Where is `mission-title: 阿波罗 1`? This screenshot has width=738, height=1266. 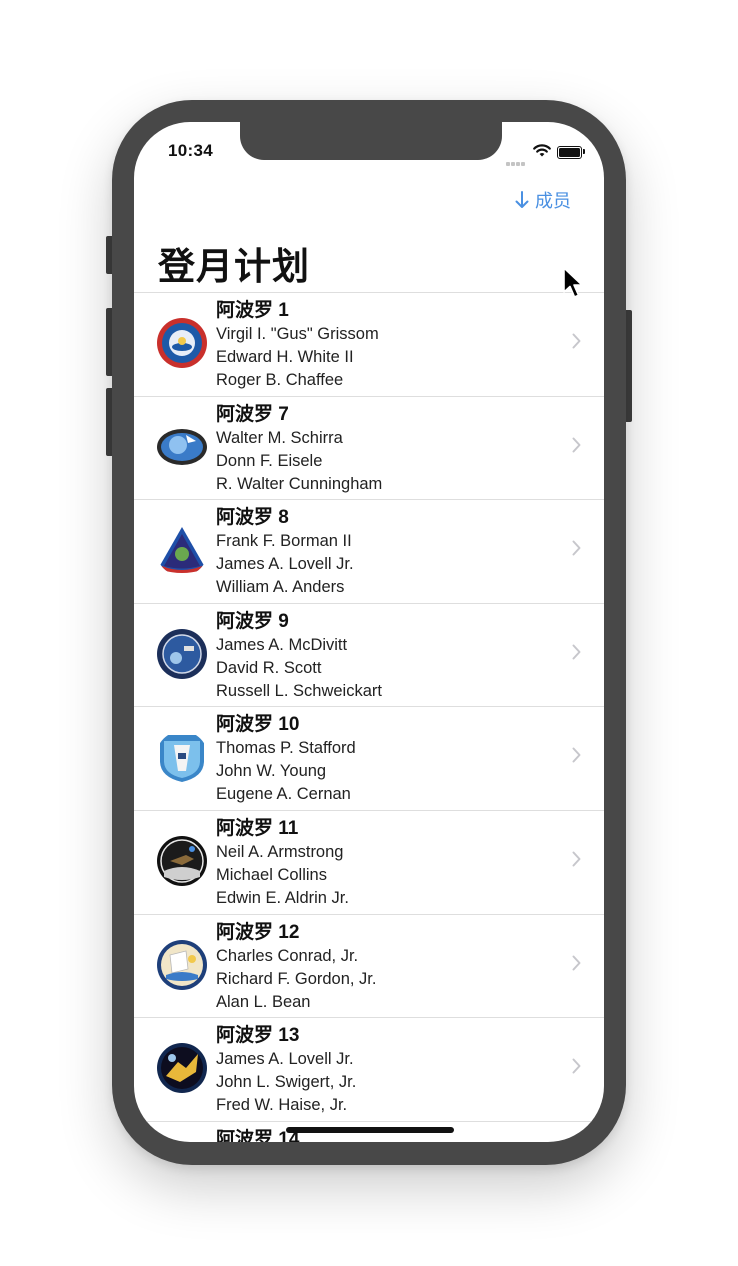 mission-title: 阿波罗 1 is located at coordinates (252, 310).